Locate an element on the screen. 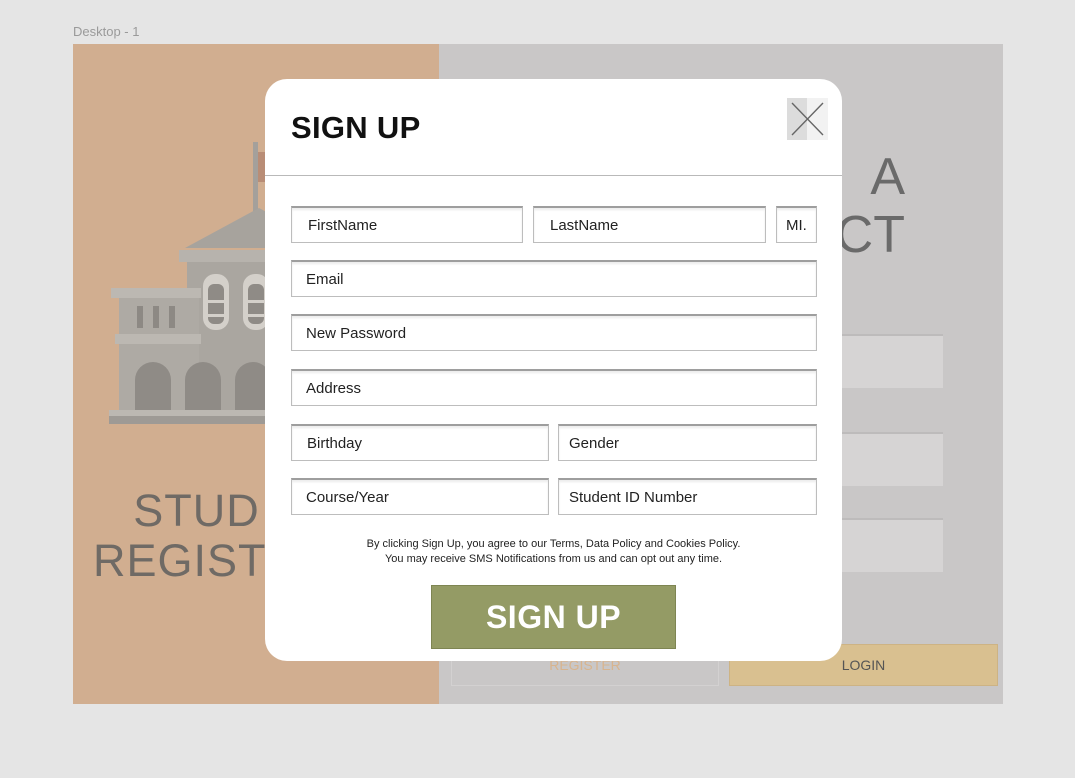 Image resolution: width=1075 pixels, height=778 pixels. middle-initial-field: MI. is located at coordinates (796, 224).